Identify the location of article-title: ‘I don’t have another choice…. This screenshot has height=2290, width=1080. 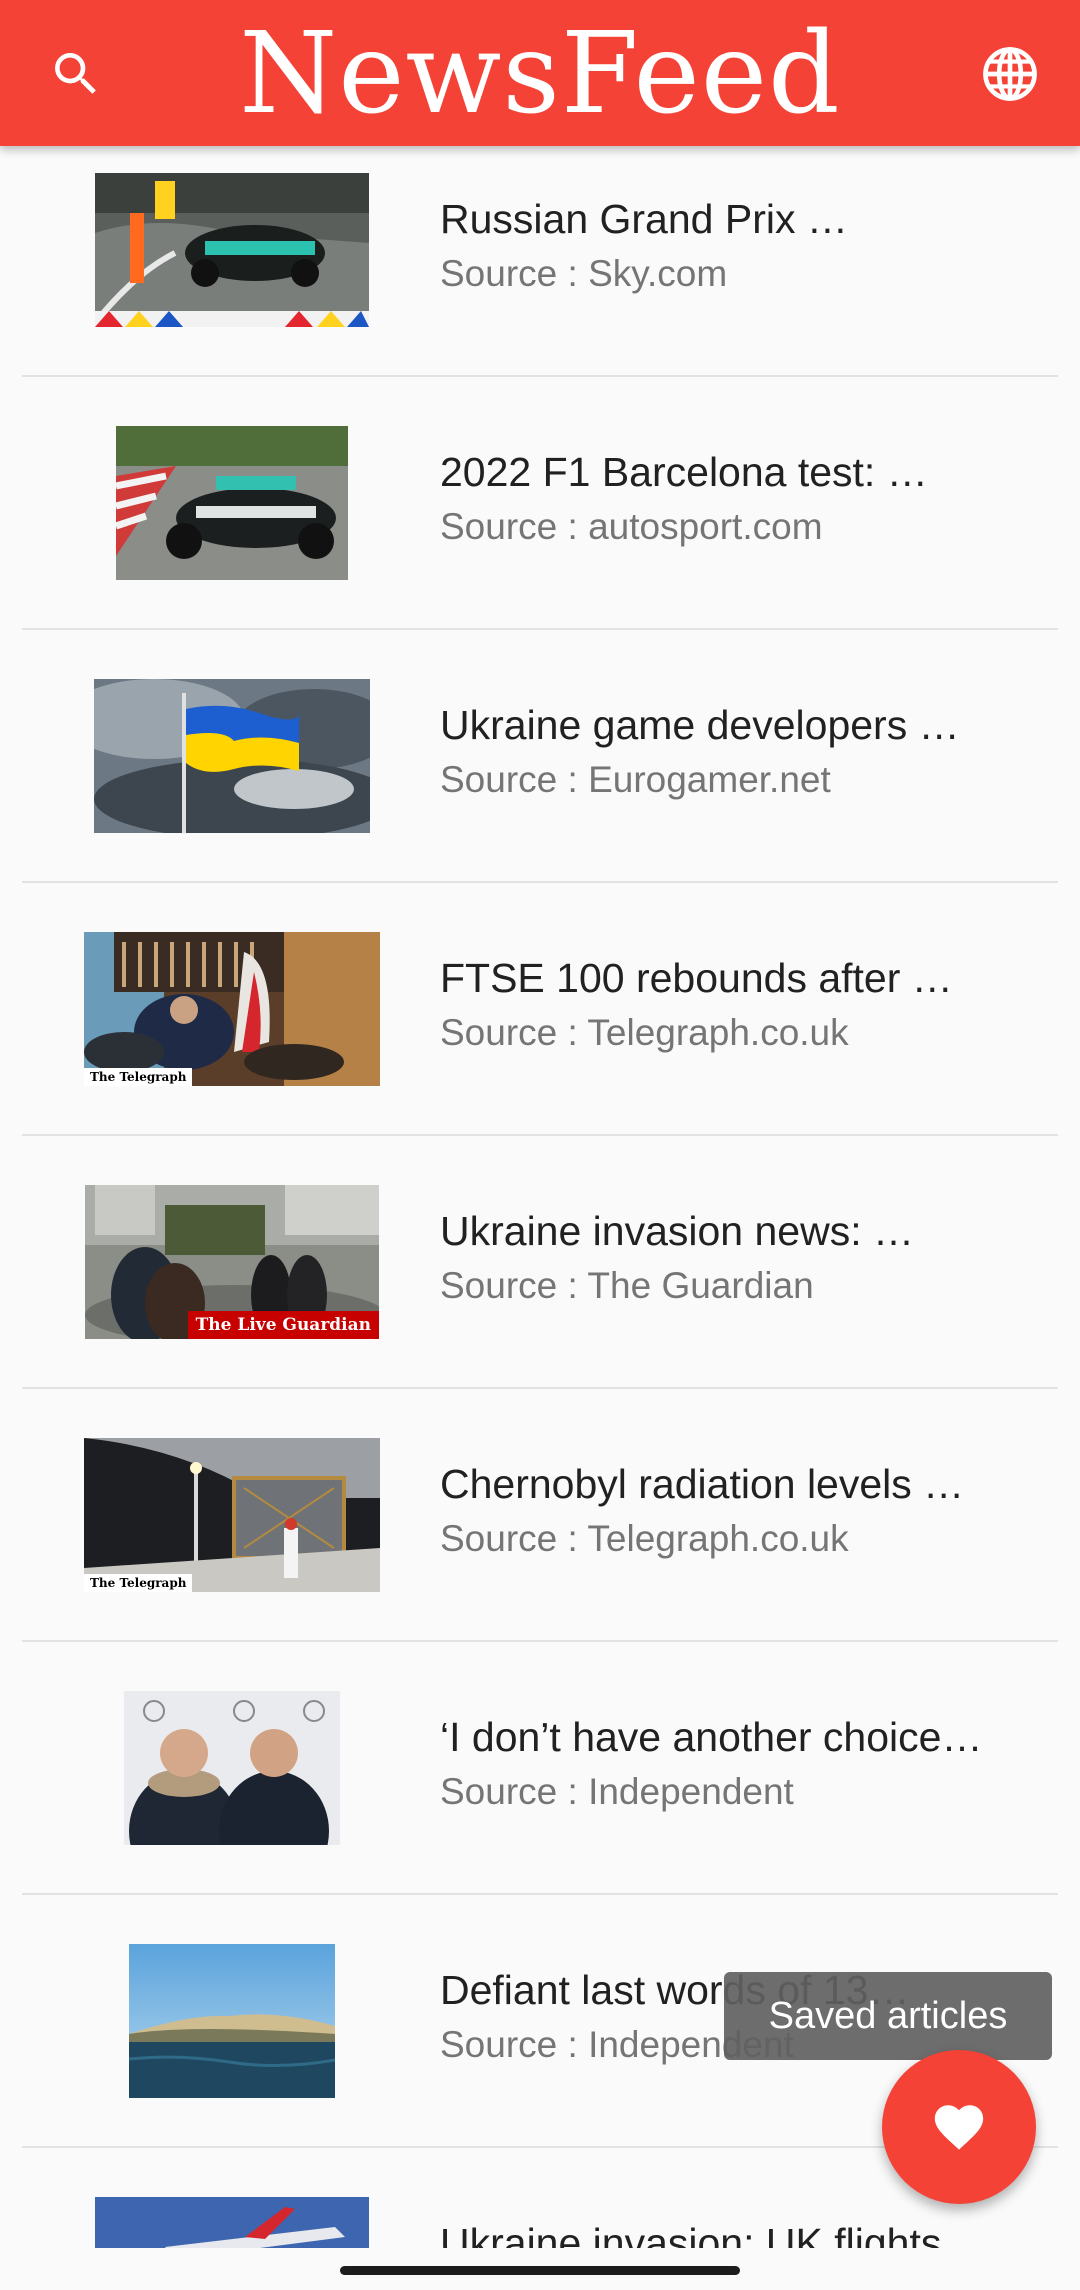
(711, 1737).